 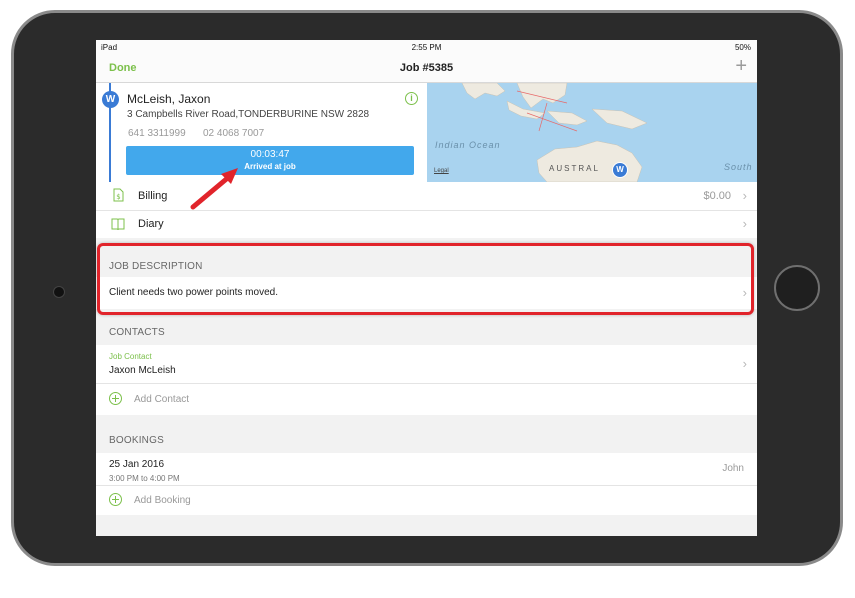 What do you see at coordinates (142, 370) in the screenshot?
I see `contact-name: Jaxon McLeish` at bounding box center [142, 370].